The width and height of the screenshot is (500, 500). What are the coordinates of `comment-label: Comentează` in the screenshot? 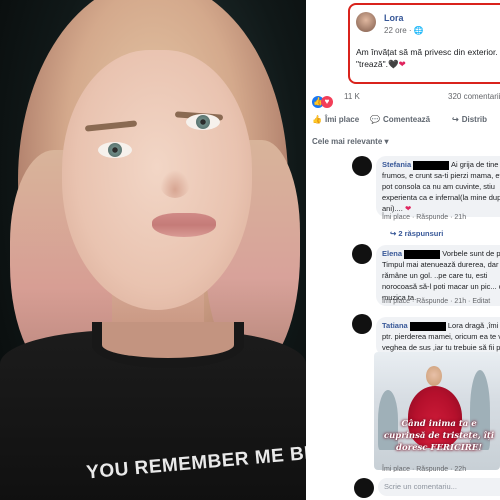 It's located at (406, 119).